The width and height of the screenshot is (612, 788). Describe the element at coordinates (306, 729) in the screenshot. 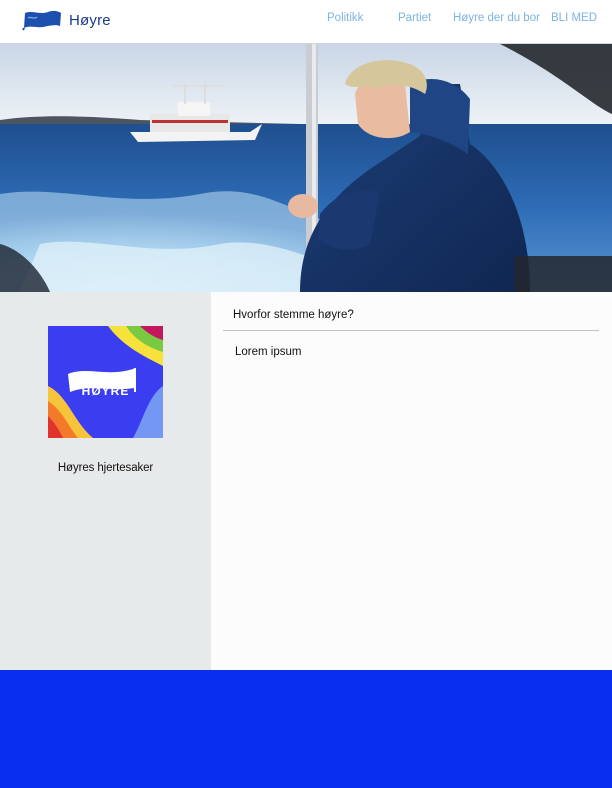

I see `site-footer` at that location.